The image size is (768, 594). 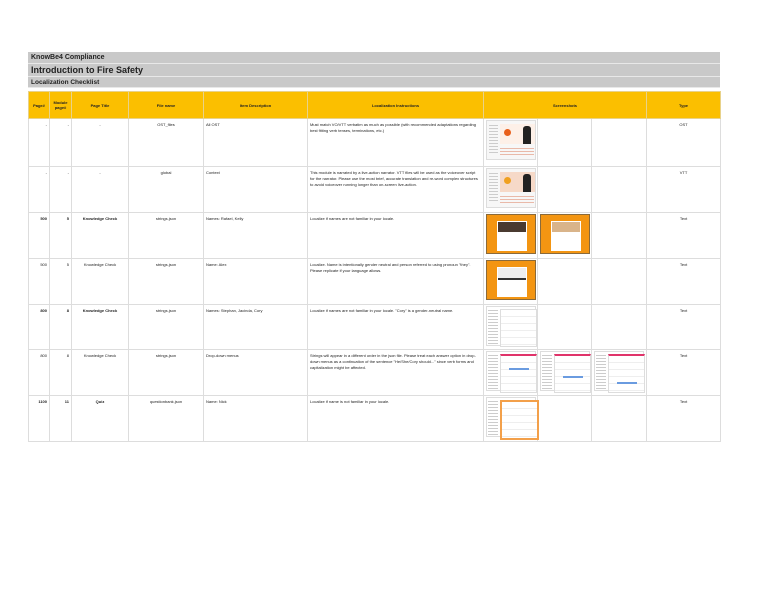 I want to click on course-title: Introduction to Fire Safety, so click(x=374, y=70).